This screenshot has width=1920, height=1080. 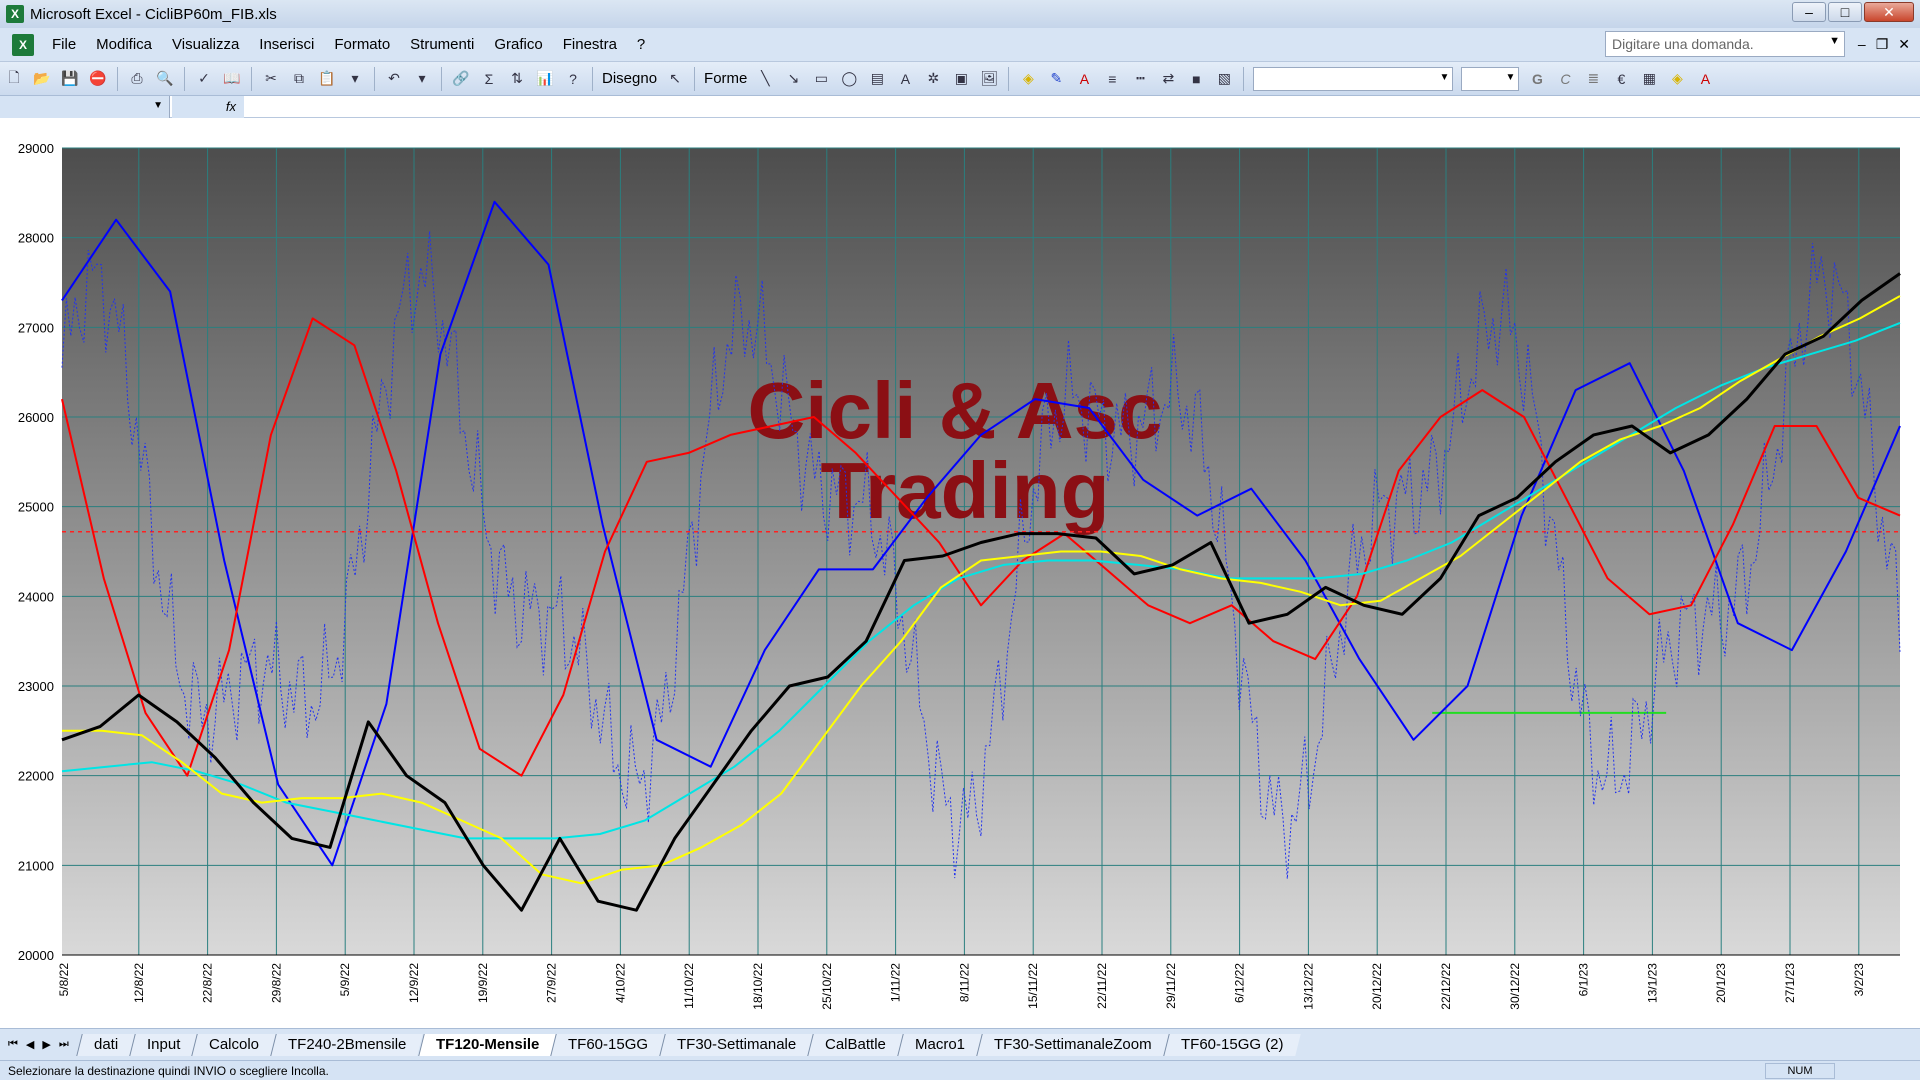 I want to click on maximize-button: □, so click(x=1845, y=12).